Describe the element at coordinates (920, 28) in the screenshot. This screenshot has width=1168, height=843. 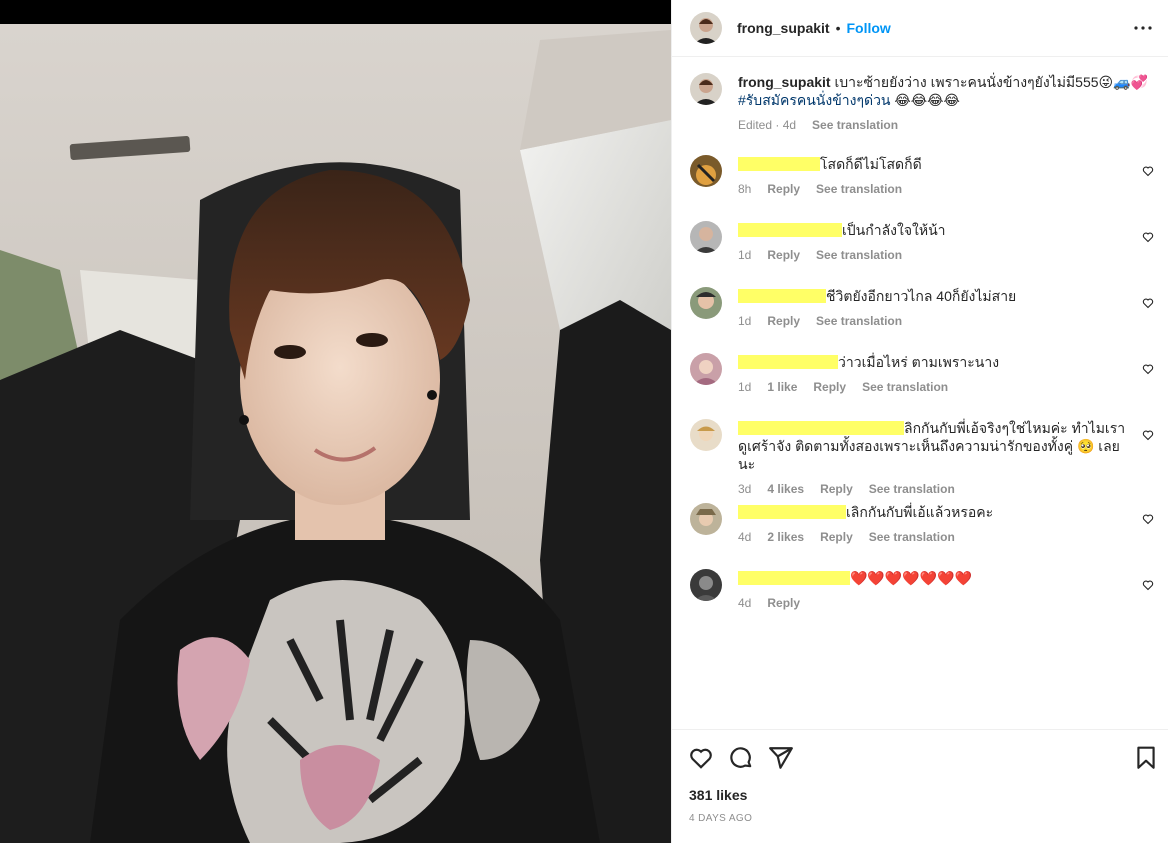
I see `post-header: frong_supakit • Follow` at that location.